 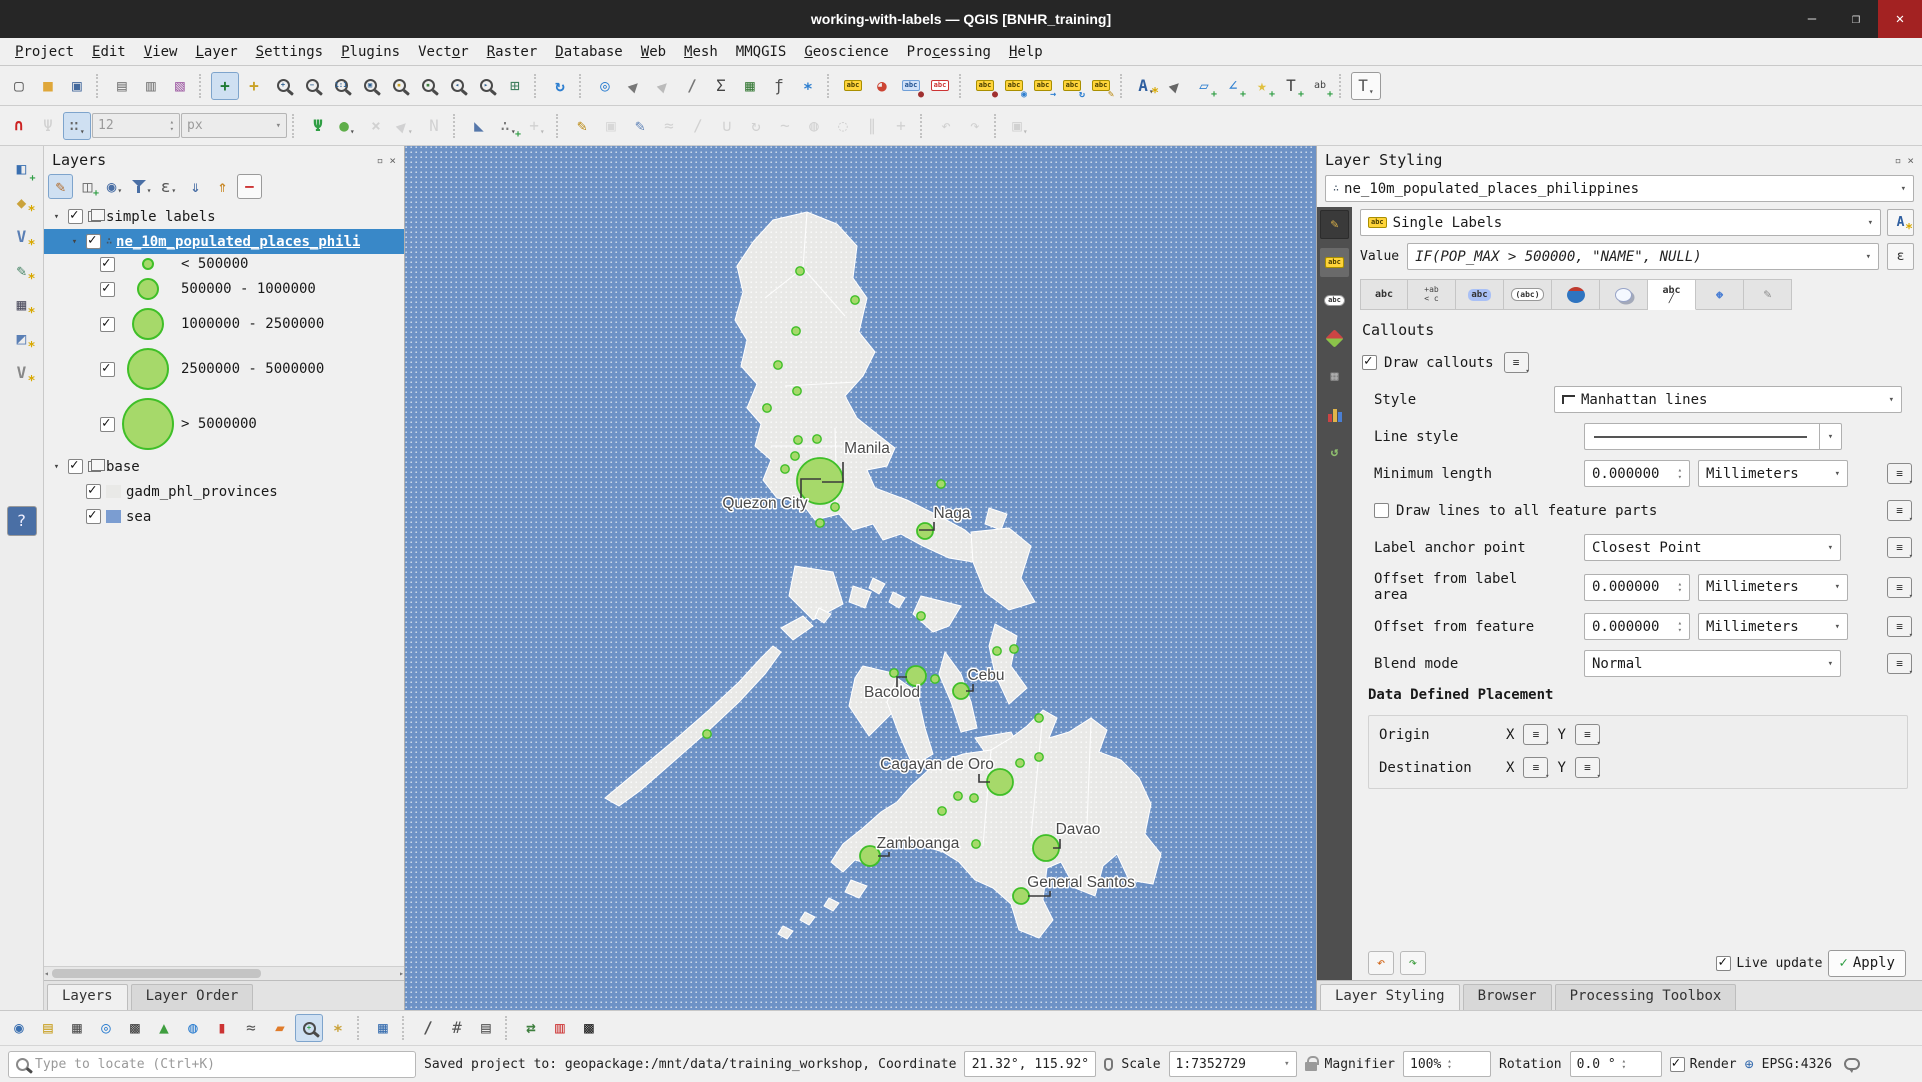 I want to click on snap-tolerance-spin: 12 ▴ ▾, so click(x=136, y=125).